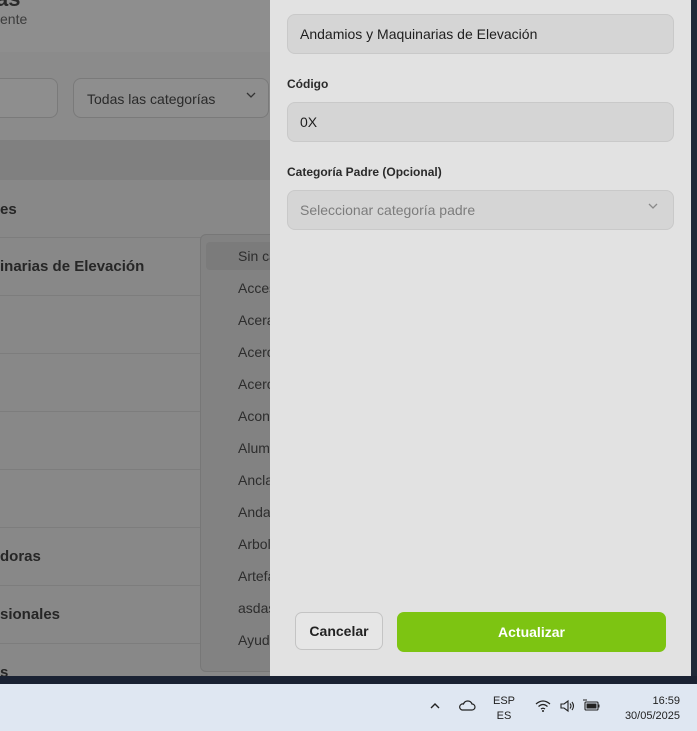 The height and width of the screenshot is (731, 697). I want to click on code-label: Código, so click(308, 84).